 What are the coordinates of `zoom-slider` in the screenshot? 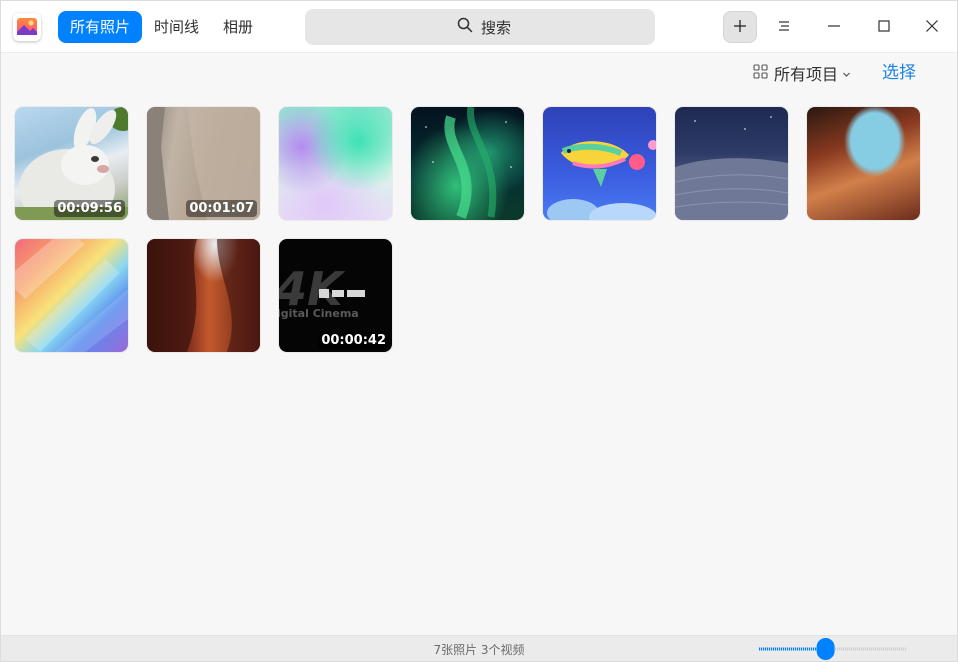 It's located at (833, 649).